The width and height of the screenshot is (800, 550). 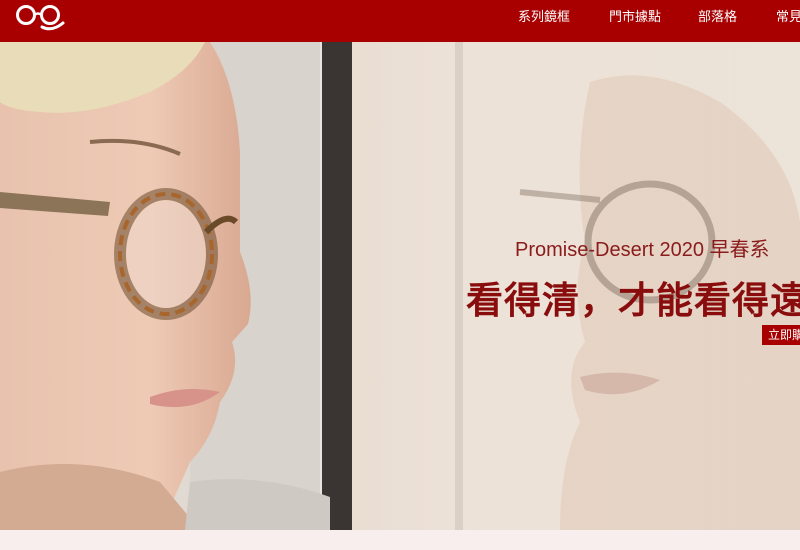 What do you see at coordinates (642, 250) in the screenshot?
I see `hero-subtitle: Promise-Desert 2020 早春系` at bounding box center [642, 250].